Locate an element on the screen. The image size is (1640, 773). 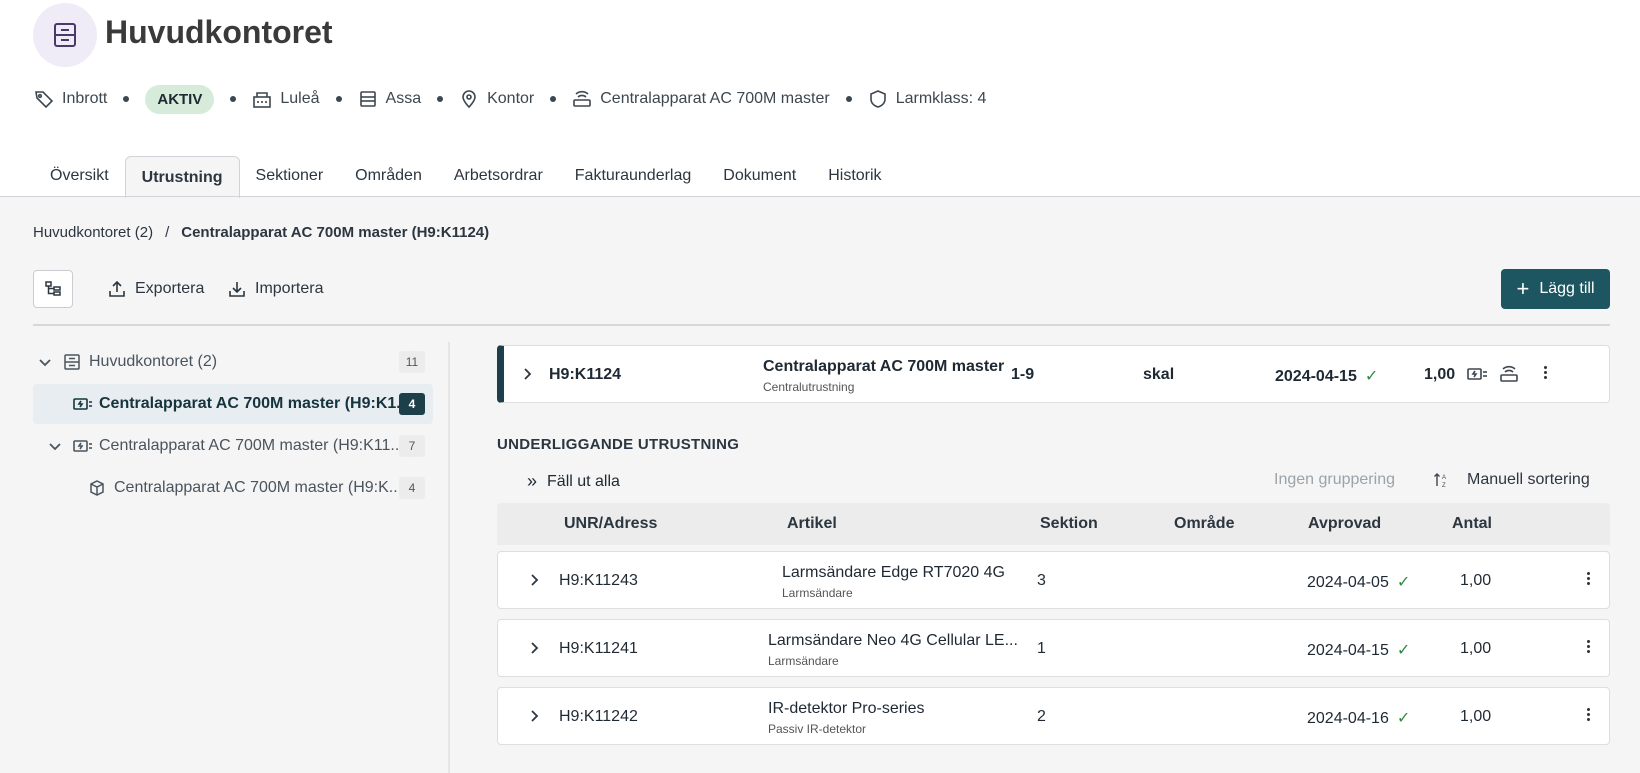
row-unr: H9:K11243 is located at coordinates (598, 580).